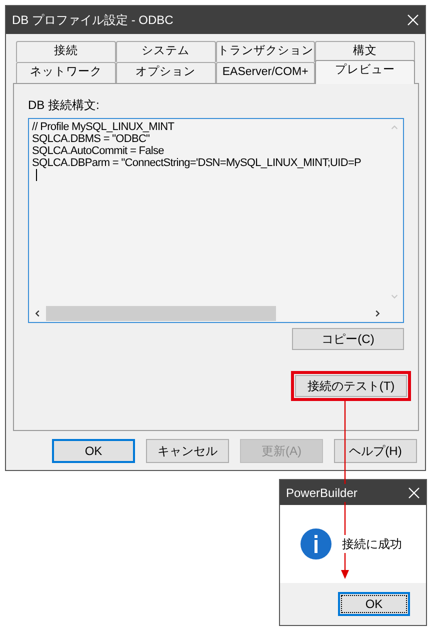 Image resolution: width=436 pixels, height=633 pixels. I want to click on dialog-button: ヘルプ(H), so click(375, 451).